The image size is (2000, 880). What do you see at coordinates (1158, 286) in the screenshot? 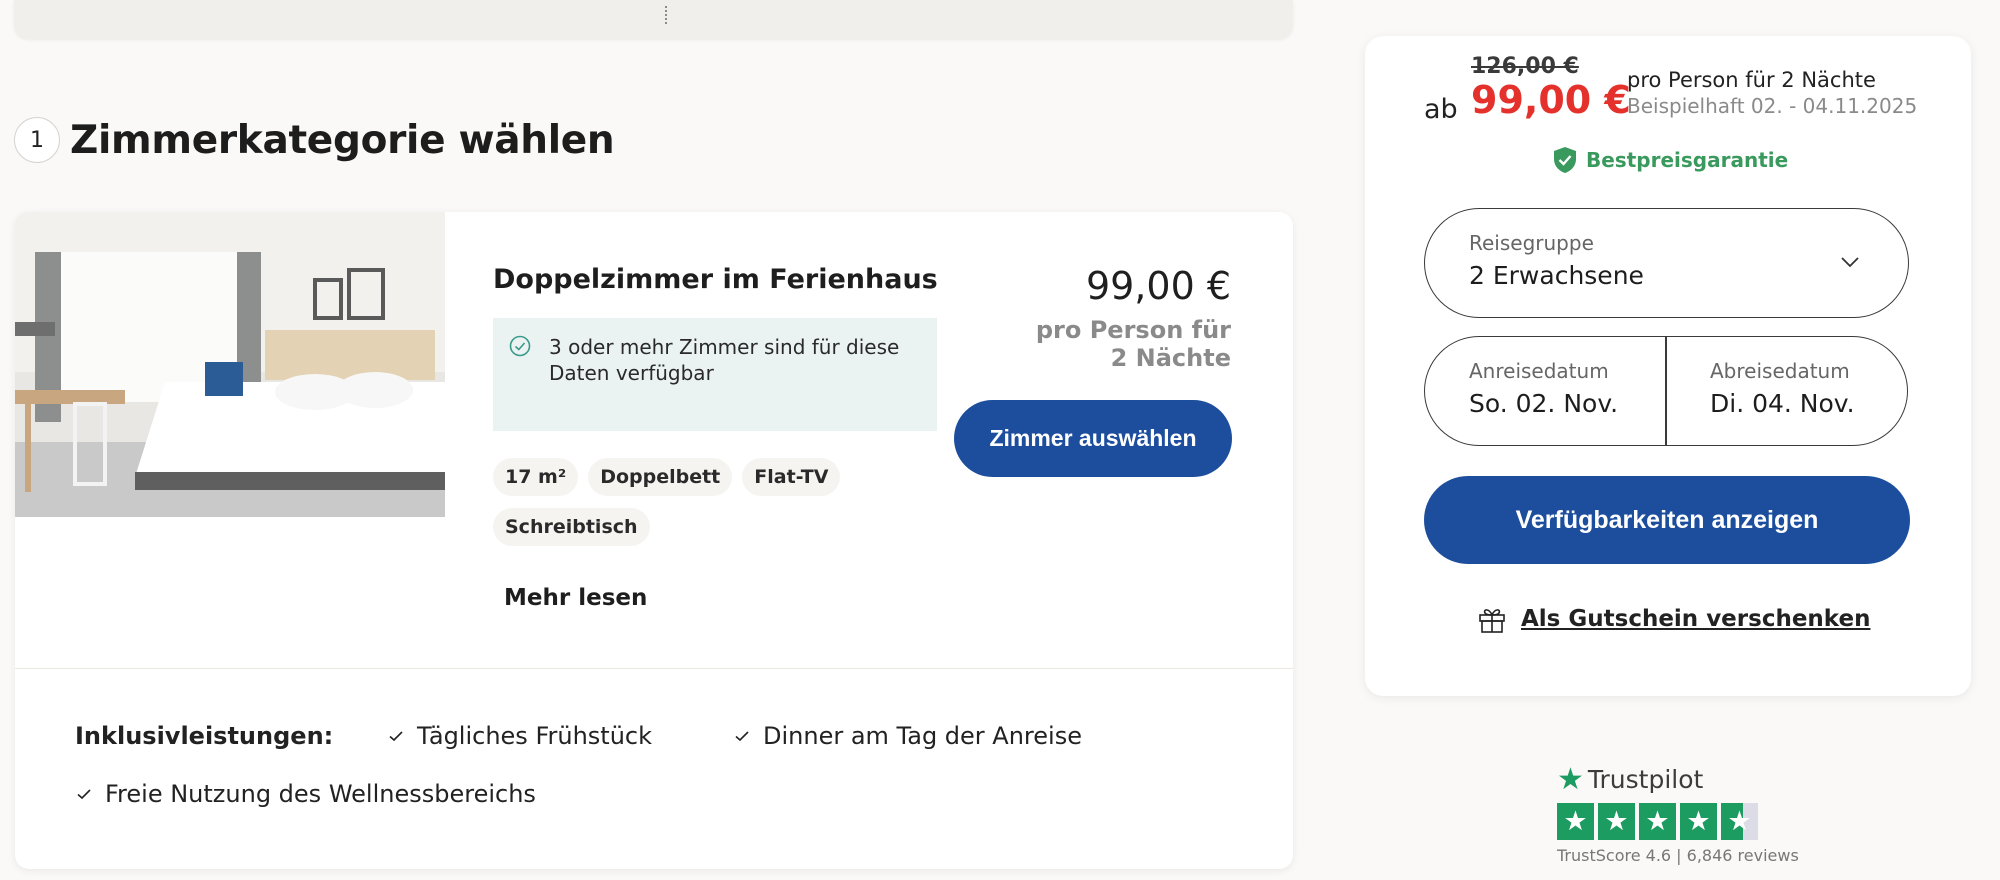
I see `room-price: 99,00 €` at bounding box center [1158, 286].